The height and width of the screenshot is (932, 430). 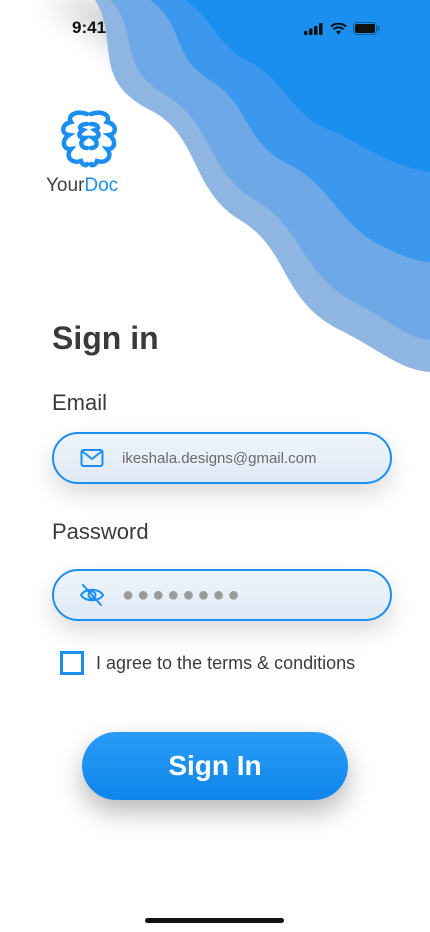 I want to click on mail-icon, so click(x=92, y=458).